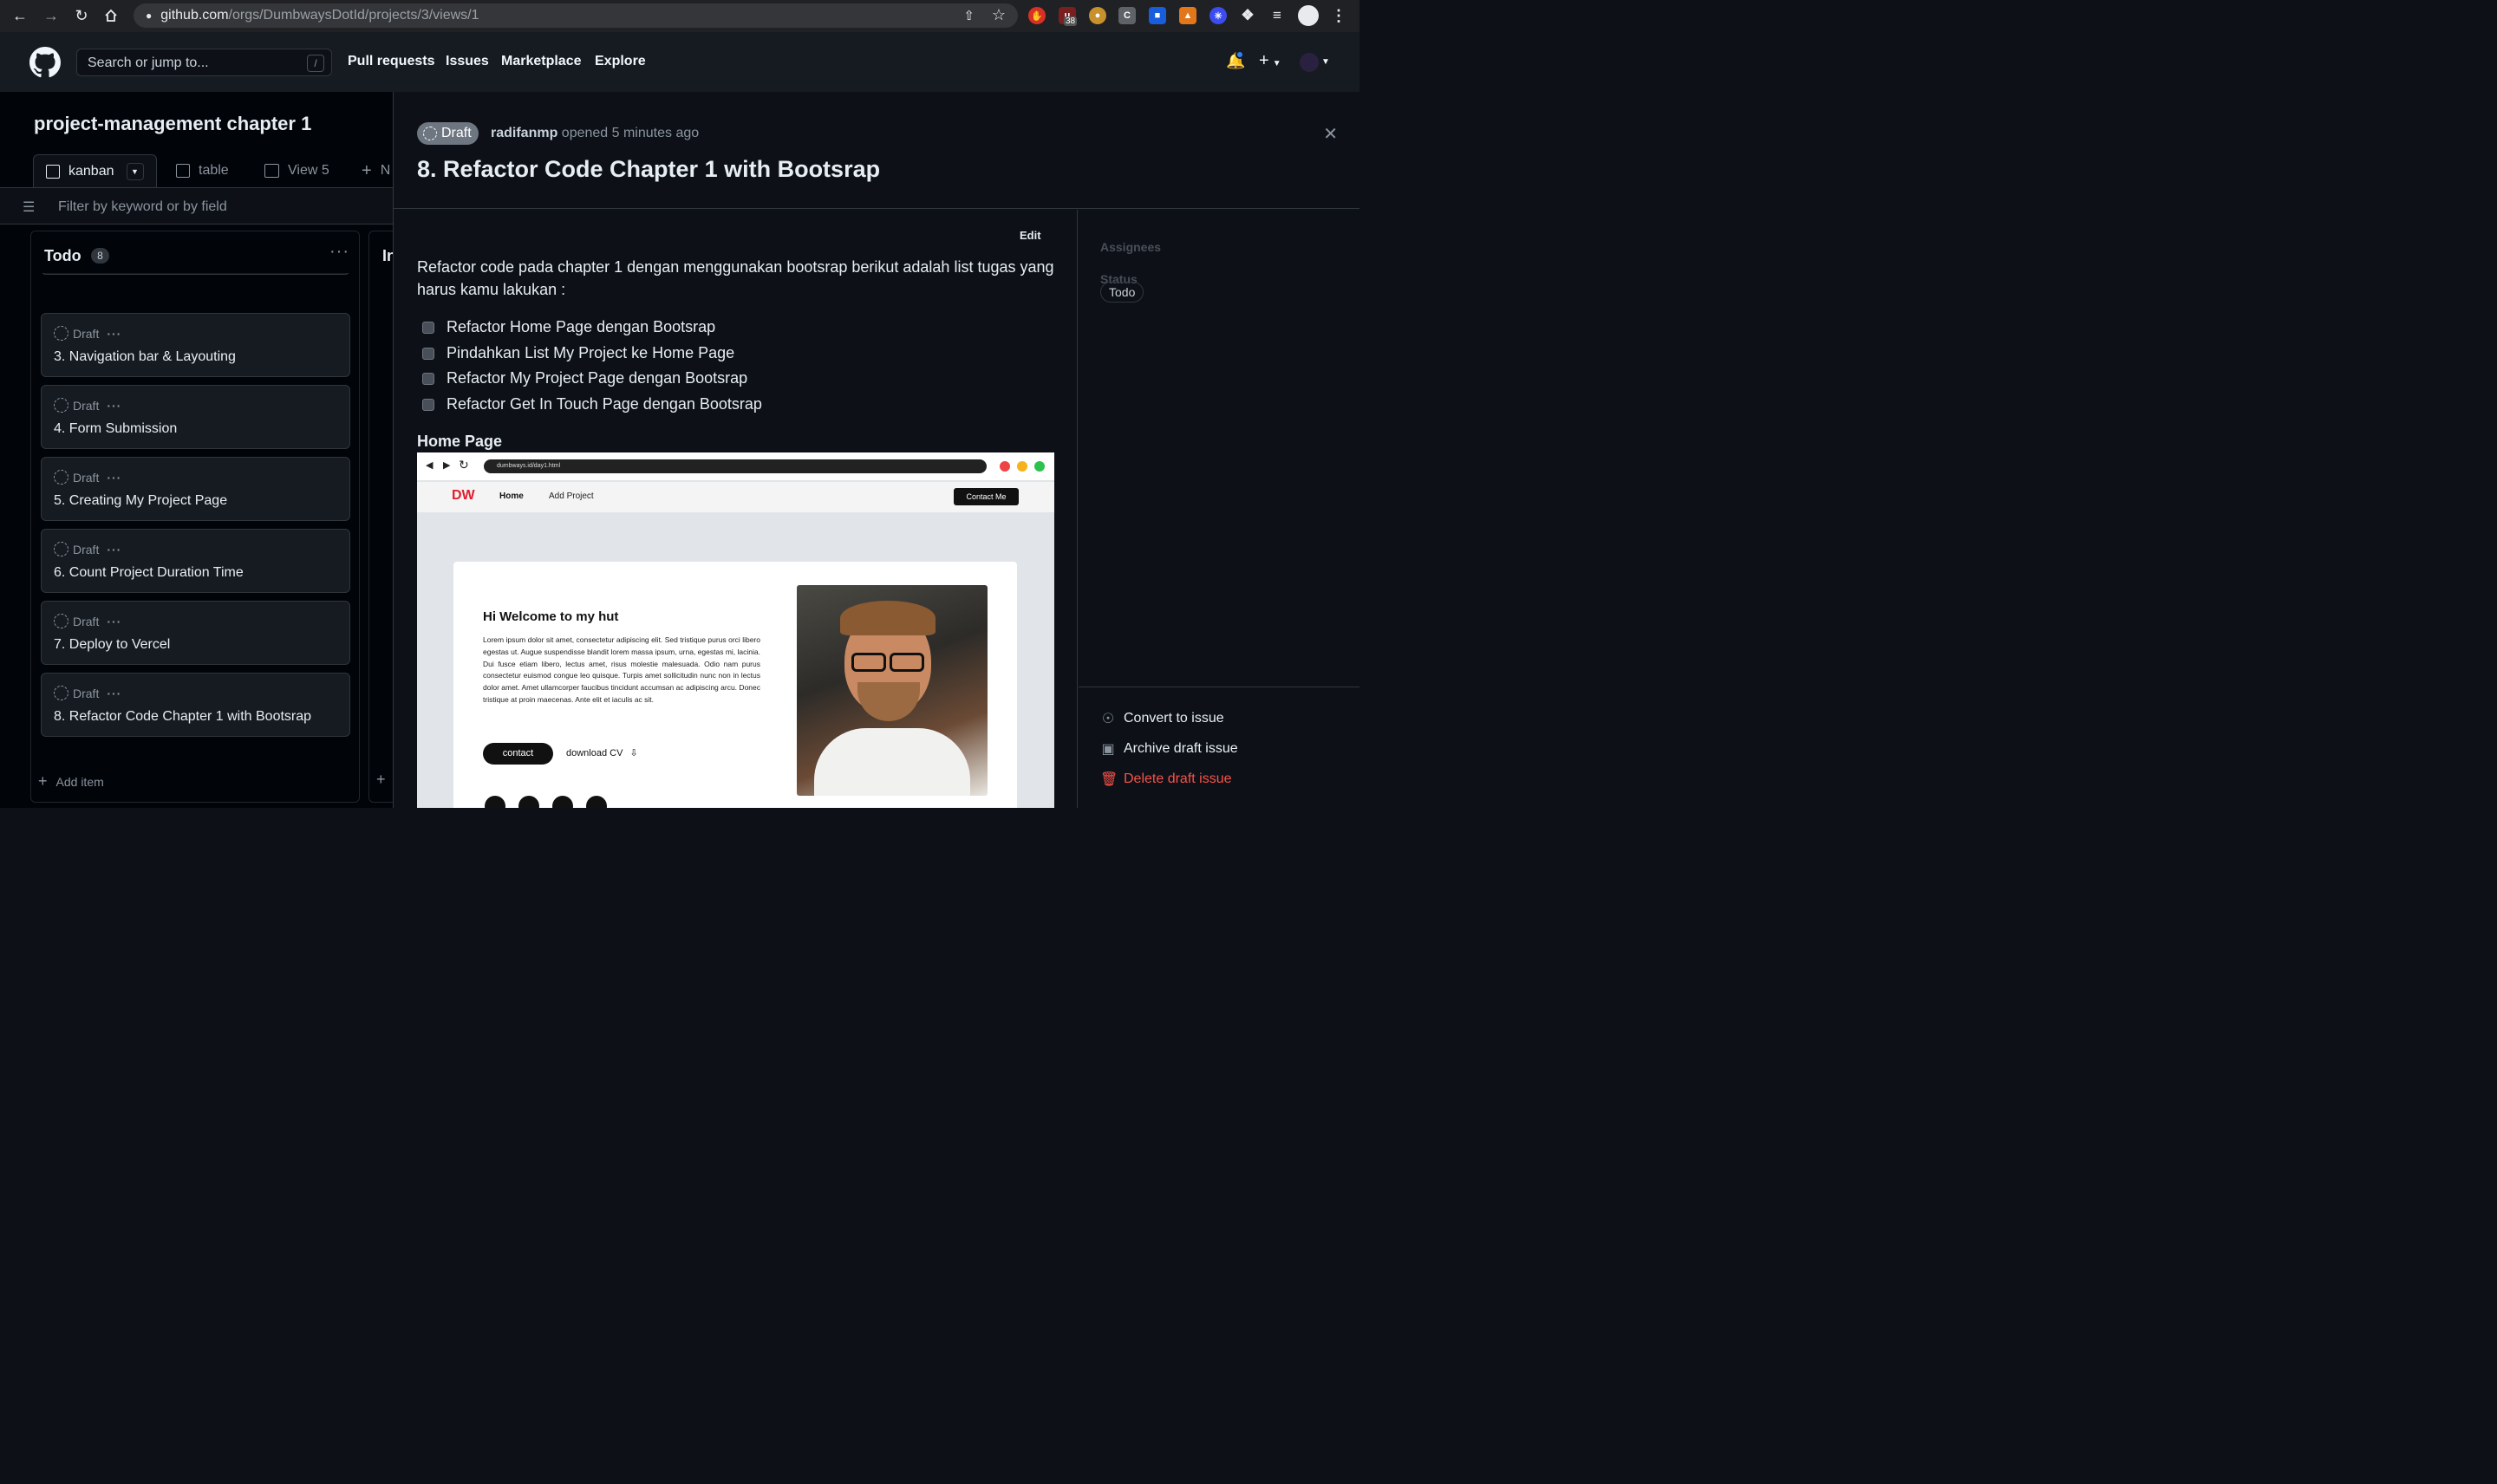  Describe the element at coordinates (135, 171) in the screenshot. I see `view-options-chevron-icon: ▼` at that location.